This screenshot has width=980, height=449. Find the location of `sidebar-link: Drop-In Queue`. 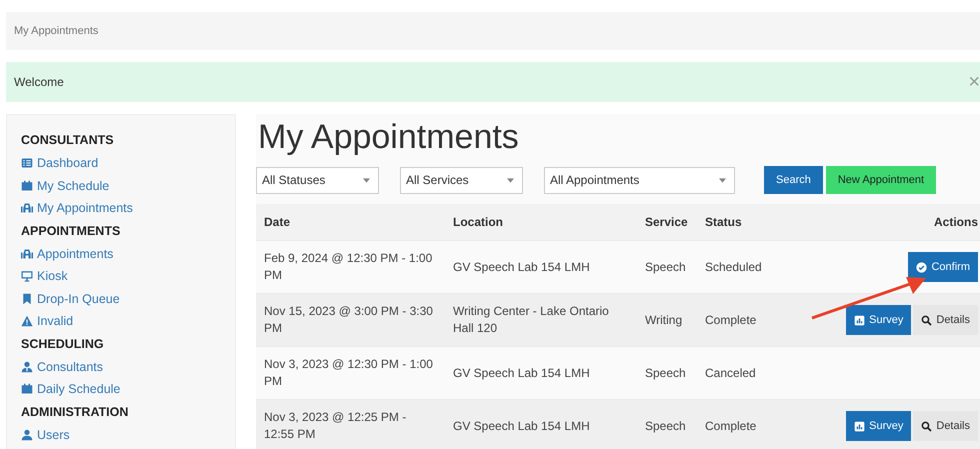

sidebar-link: Drop-In Queue is located at coordinates (128, 299).